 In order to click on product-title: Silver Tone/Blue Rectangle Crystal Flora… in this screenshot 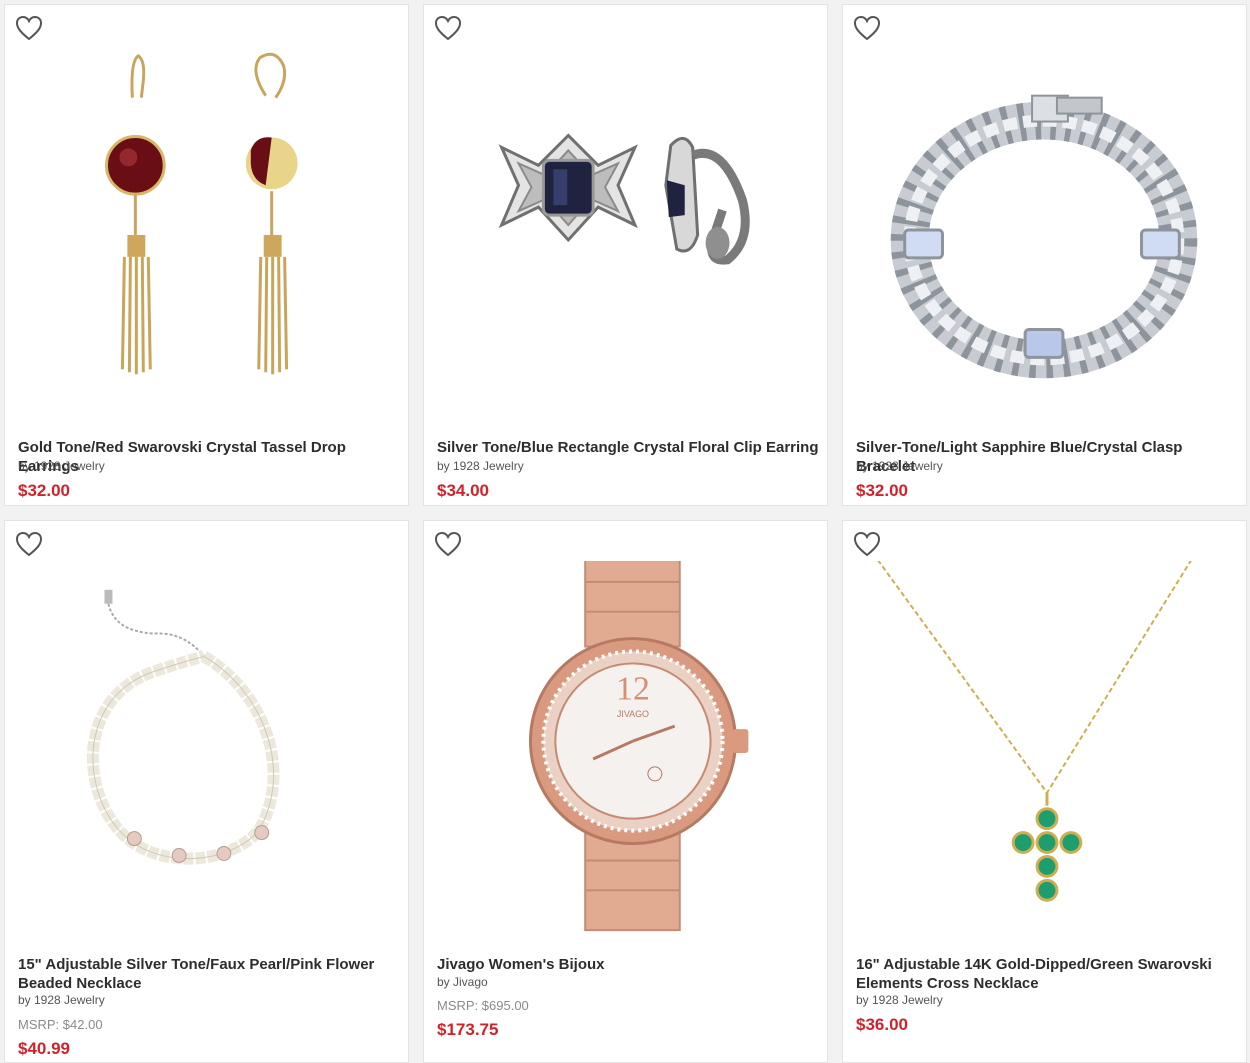, I will do `click(628, 447)`.